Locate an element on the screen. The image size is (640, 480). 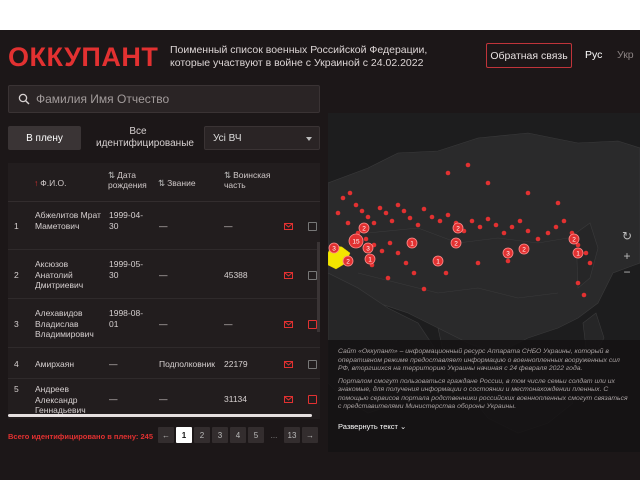
search-input is located at coordinates (171, 99).